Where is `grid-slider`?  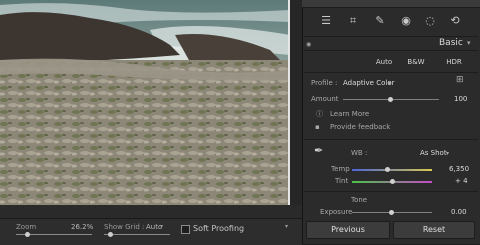
grid-slider is located at coordinates (137, 234).